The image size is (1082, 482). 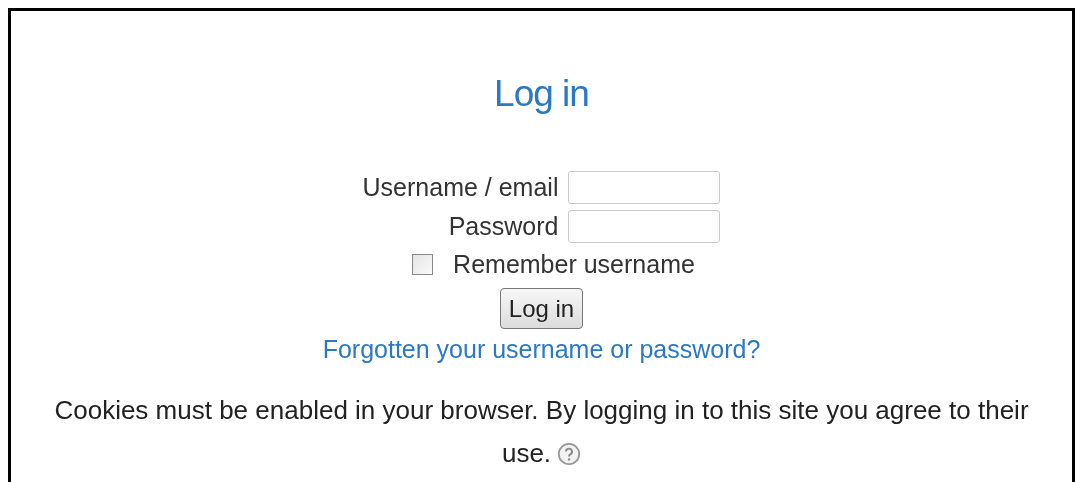 I want to click on field-label: Password, so click(x=503, y=226).